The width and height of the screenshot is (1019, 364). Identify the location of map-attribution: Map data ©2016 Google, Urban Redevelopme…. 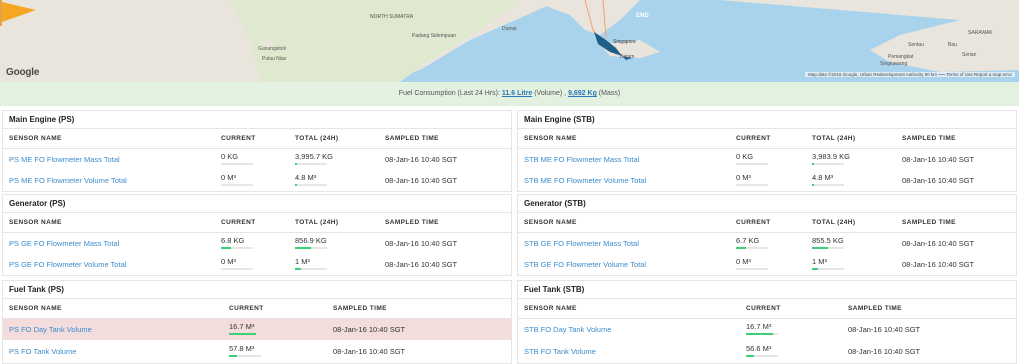
(910, 74).